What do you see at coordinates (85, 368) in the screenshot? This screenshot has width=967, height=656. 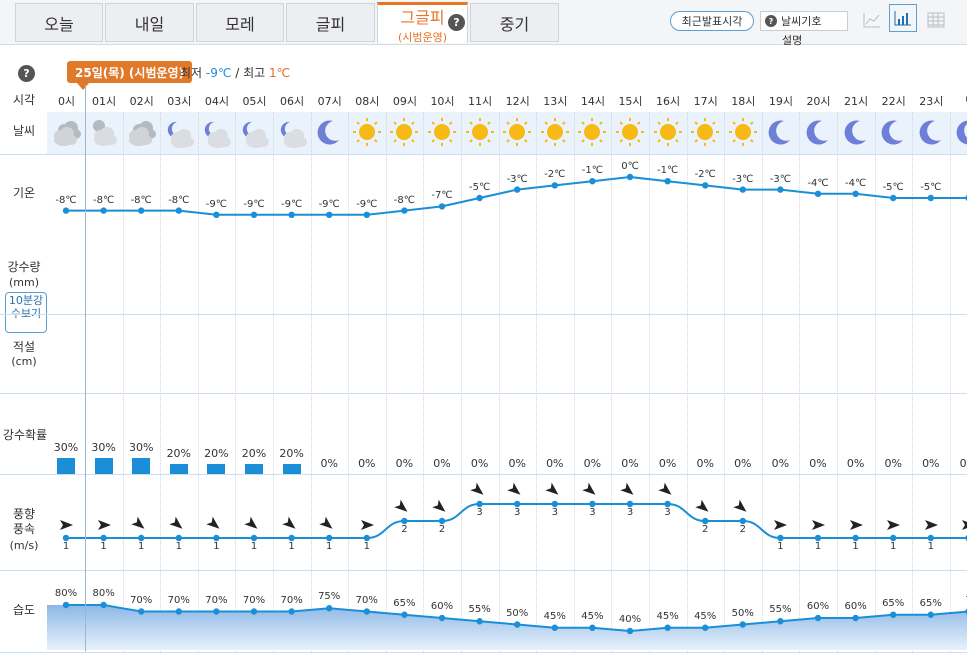 I see `current-time-line` at bounding box center [85, 368].